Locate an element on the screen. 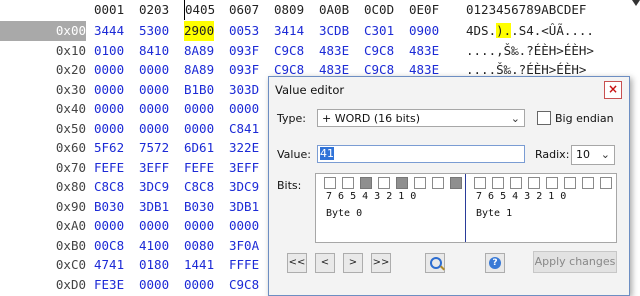 The image size is (640, 296). hex-cell: C301 is located at coordinates (379, 31).